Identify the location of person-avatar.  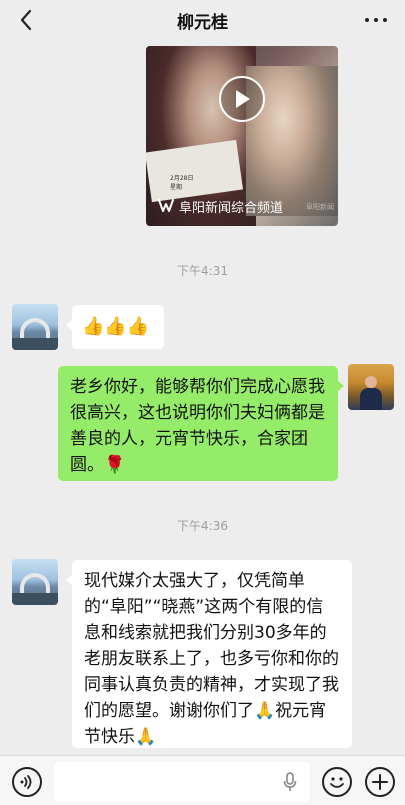
(371, 387).